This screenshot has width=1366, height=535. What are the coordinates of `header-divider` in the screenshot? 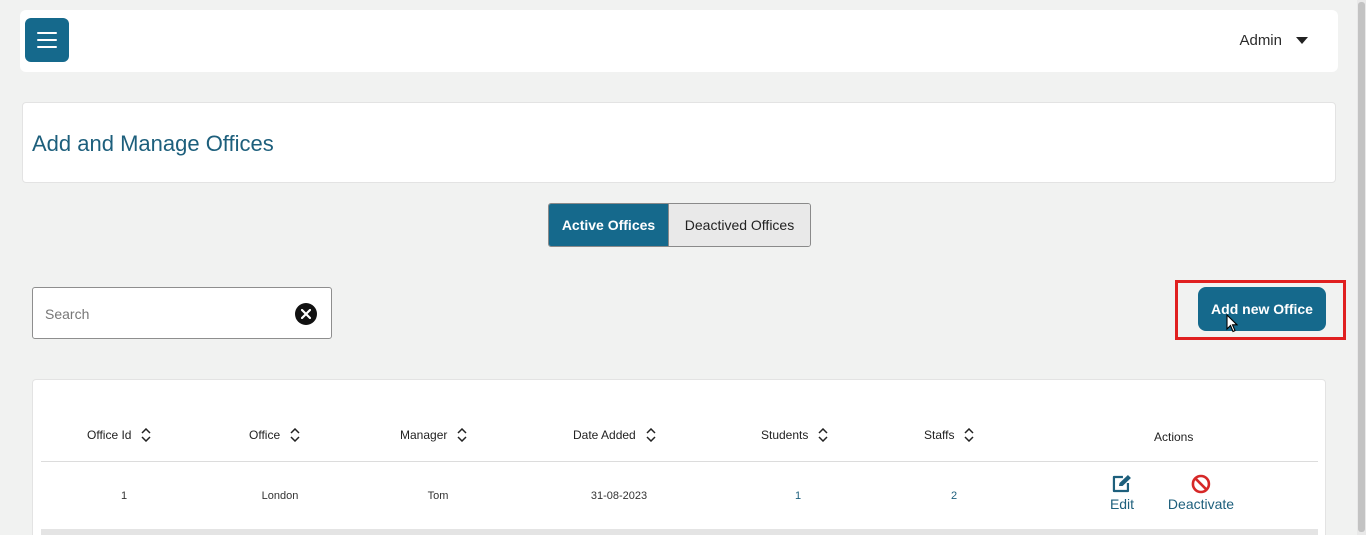 It's located at (679, 461).